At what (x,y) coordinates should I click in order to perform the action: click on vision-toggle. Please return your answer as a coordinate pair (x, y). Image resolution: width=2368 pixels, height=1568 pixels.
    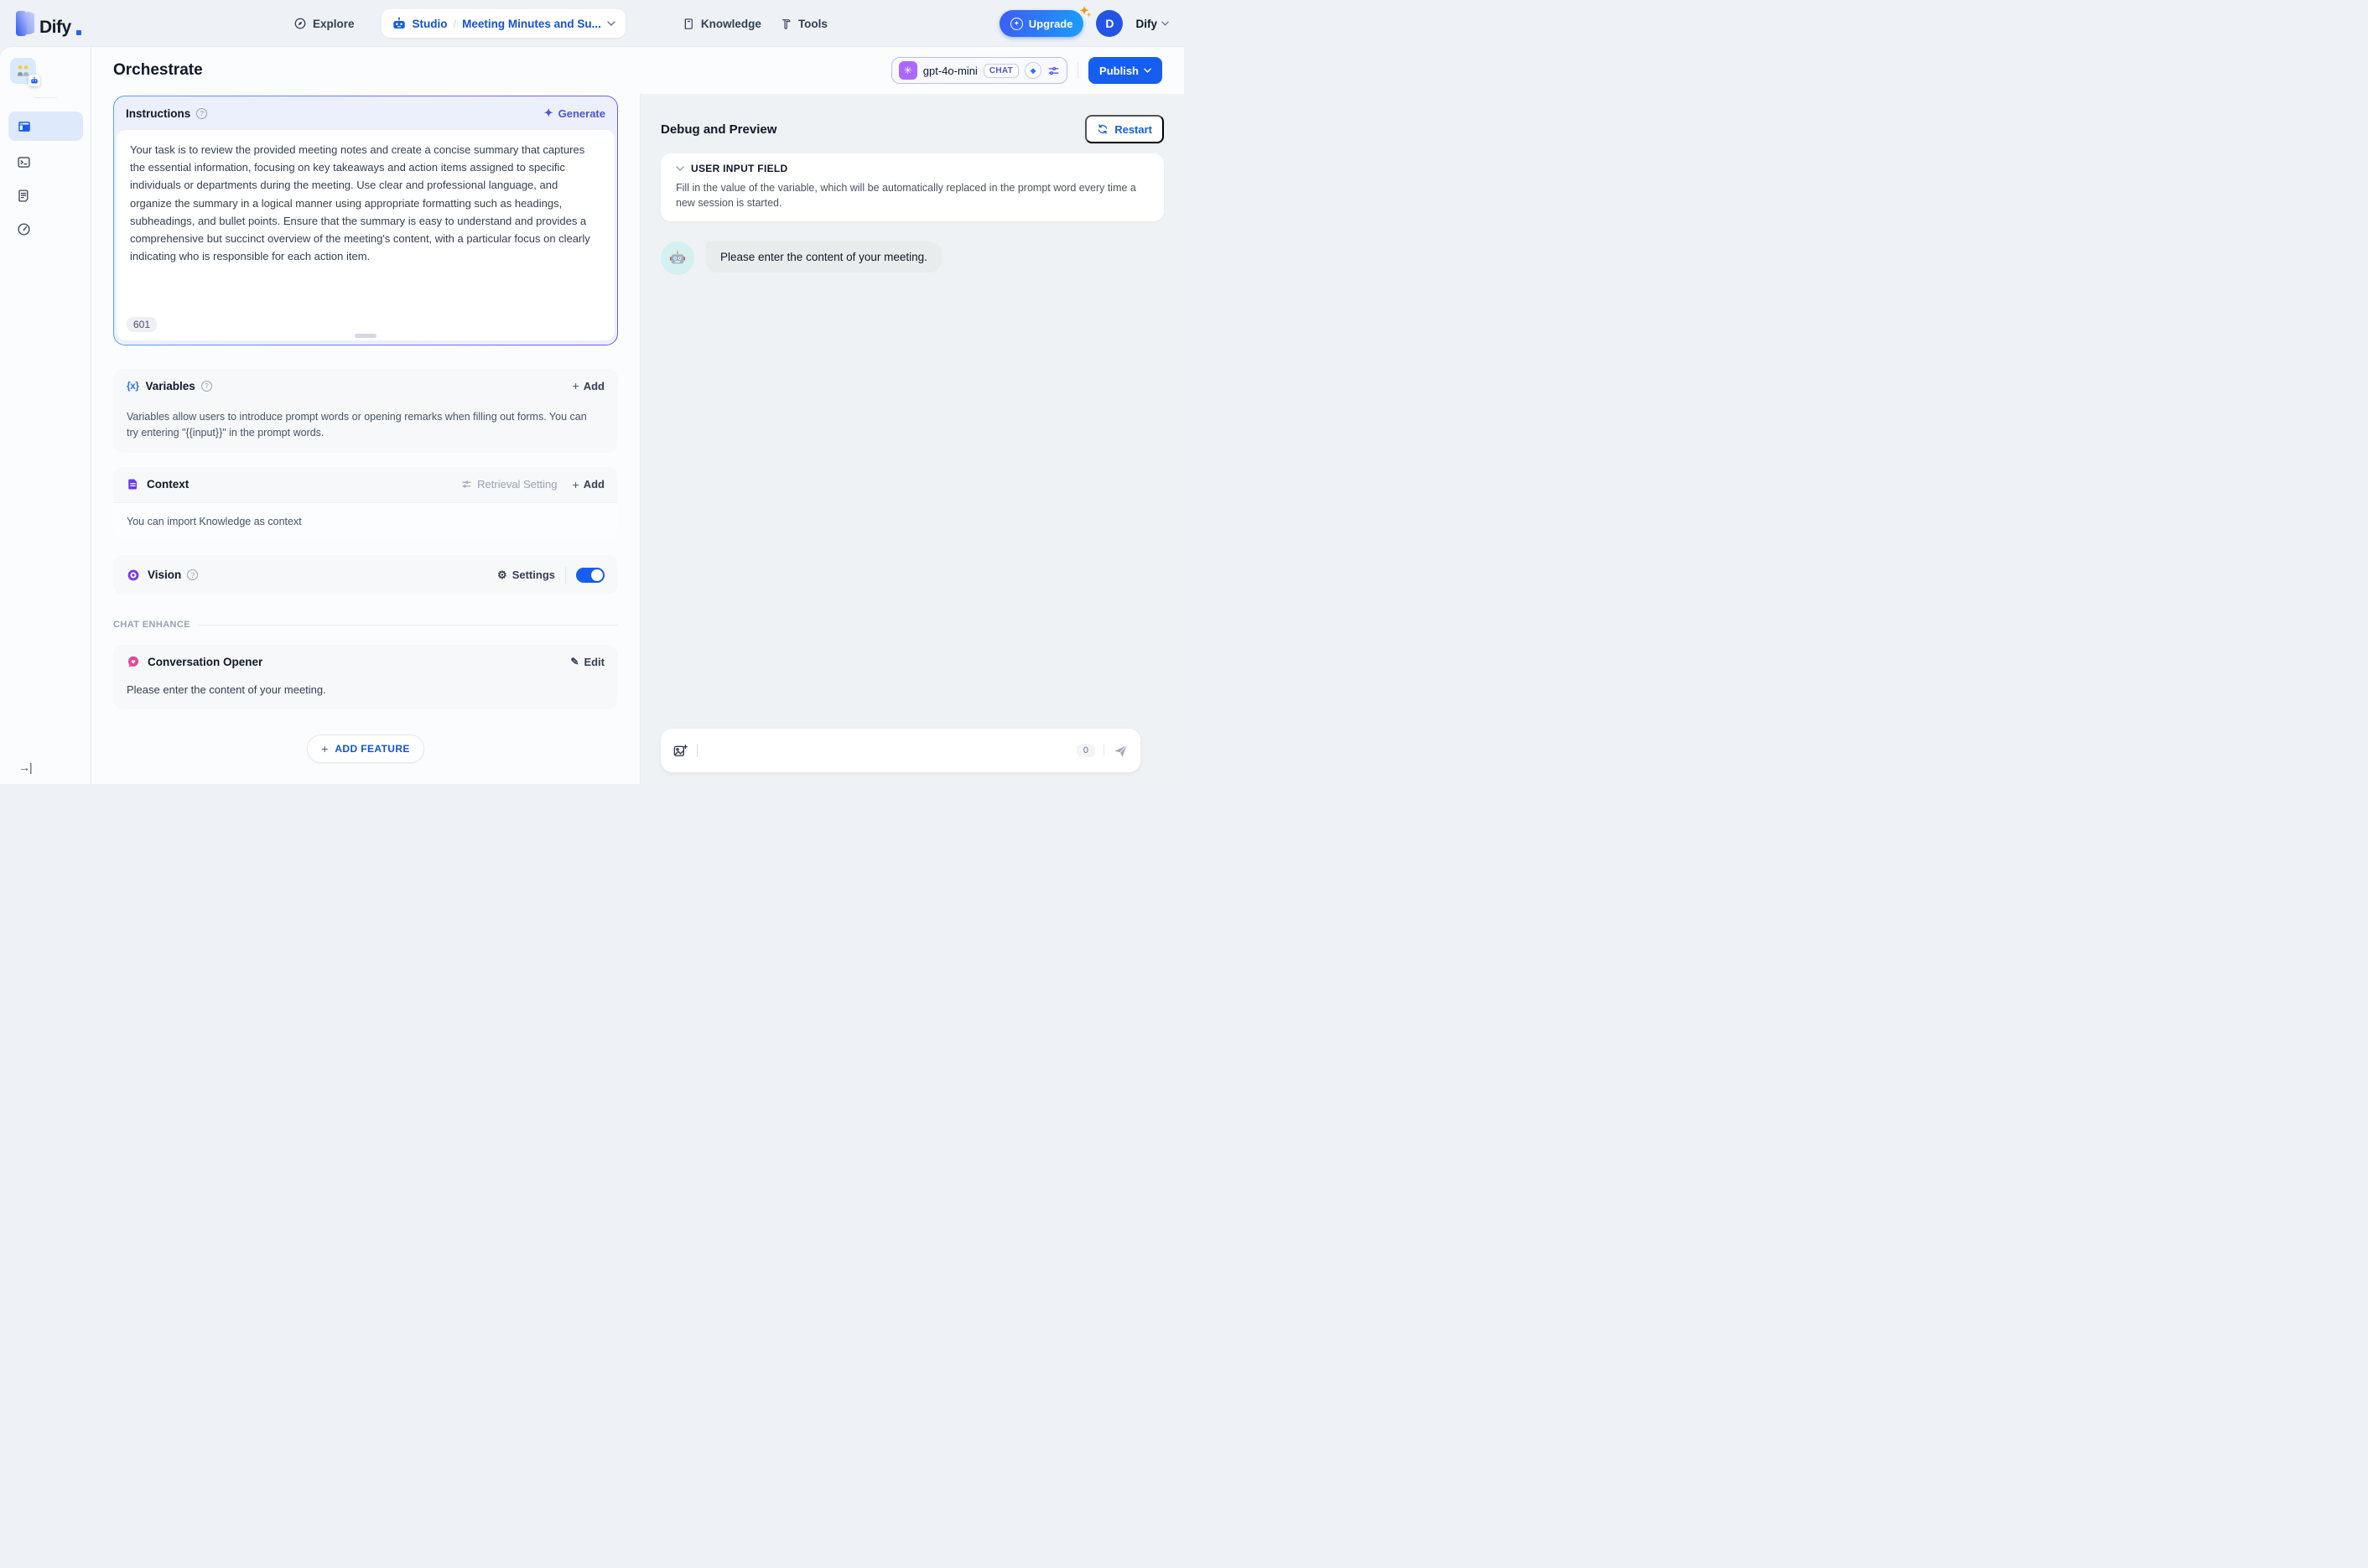
    Looking at the image, I should click on (590, 575).